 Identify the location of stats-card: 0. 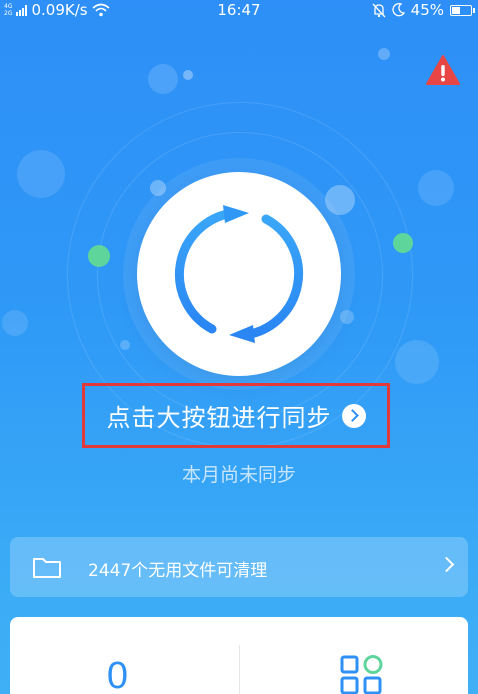
(239, 655).